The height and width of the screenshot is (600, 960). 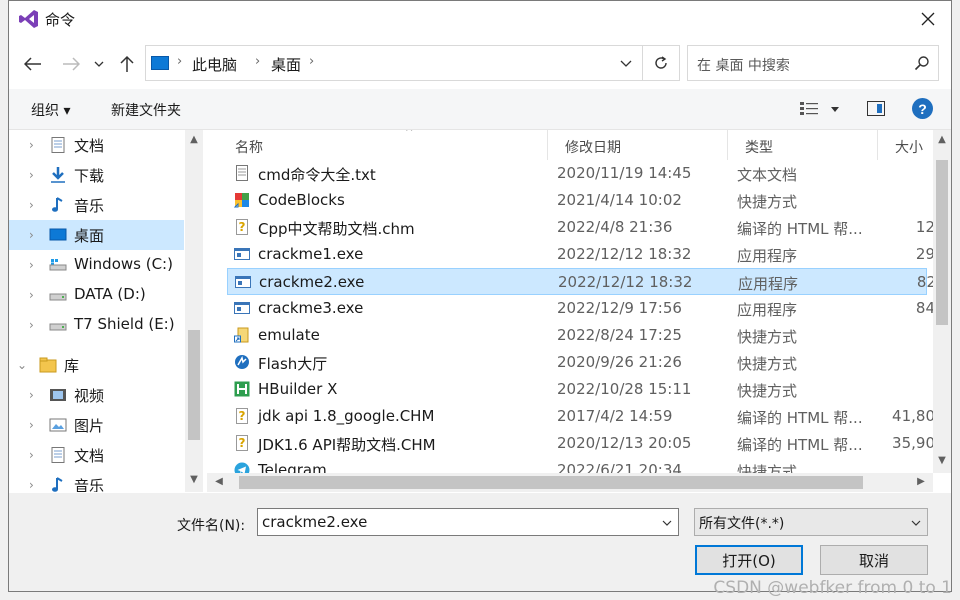 I want to click on up-button, so click(x=127, y=64).